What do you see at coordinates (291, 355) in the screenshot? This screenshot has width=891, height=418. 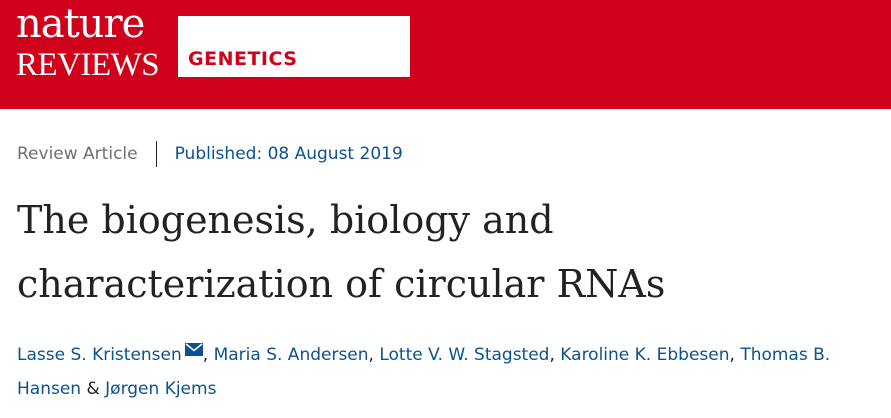 I see `author-link: Maria S. Andersen` at bounding box center [291, 355].